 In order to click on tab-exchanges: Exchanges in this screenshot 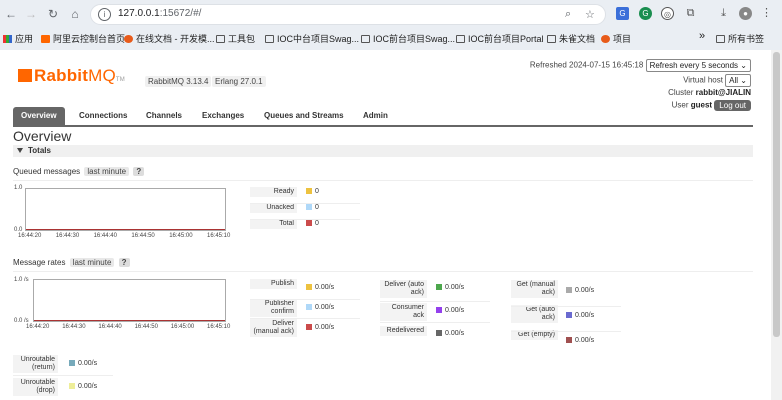, I will do `click(223, 116)`.